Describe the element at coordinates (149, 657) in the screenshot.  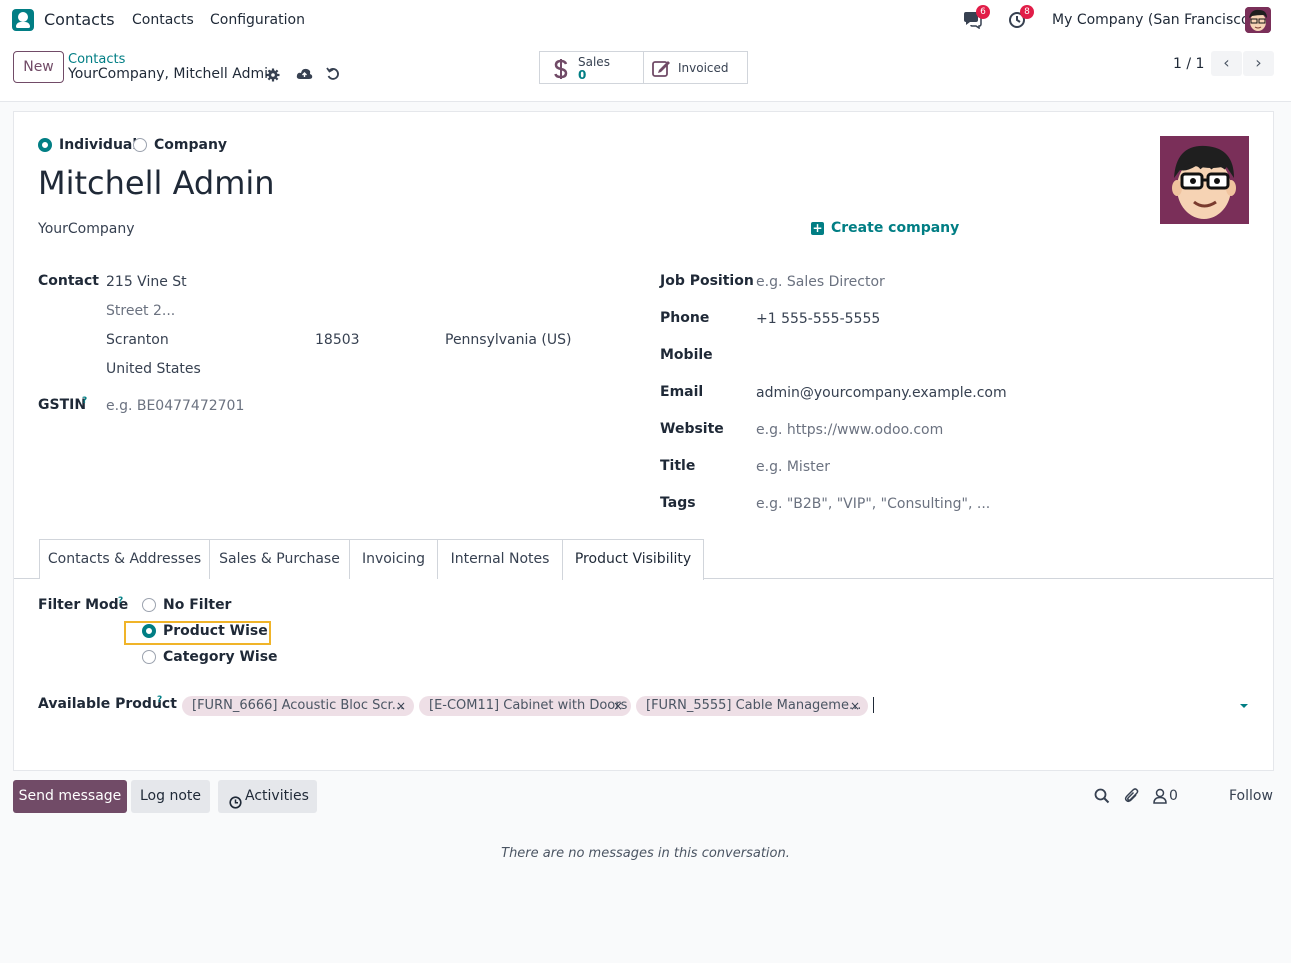
I see `category-wise-radio` at that location.